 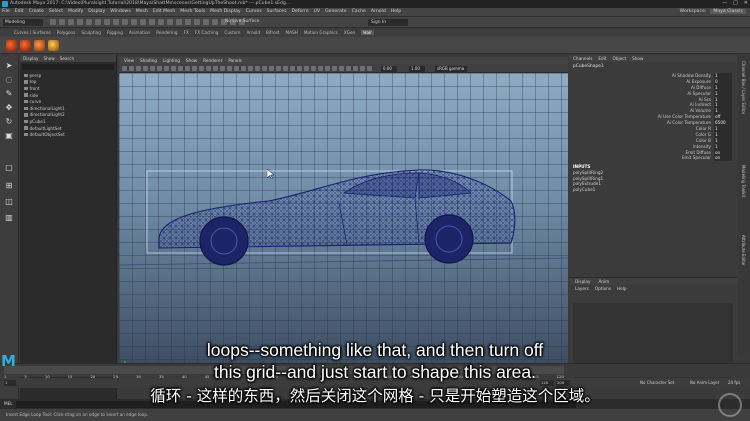 I want to click on outliner-menu-display: Display, so click(x=30, y=58).